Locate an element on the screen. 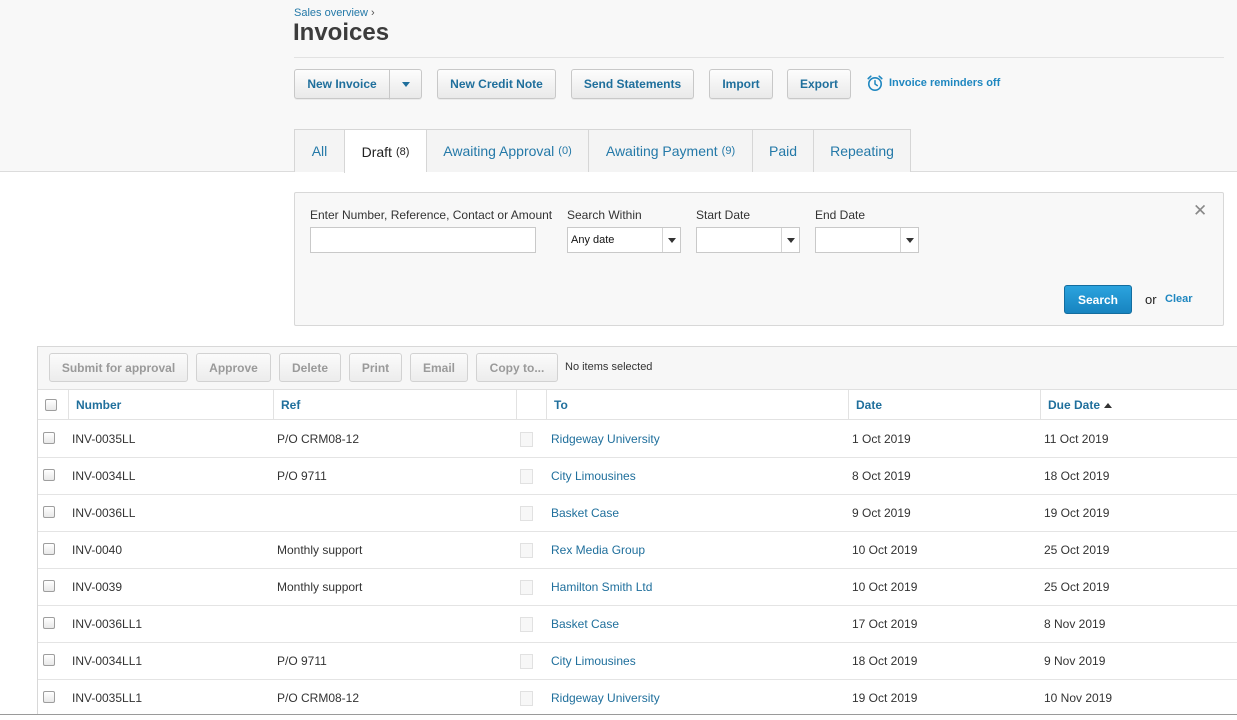 This screenshot has height=720, width=1237. approve-button: Approve is located at coordinates (233, 367).